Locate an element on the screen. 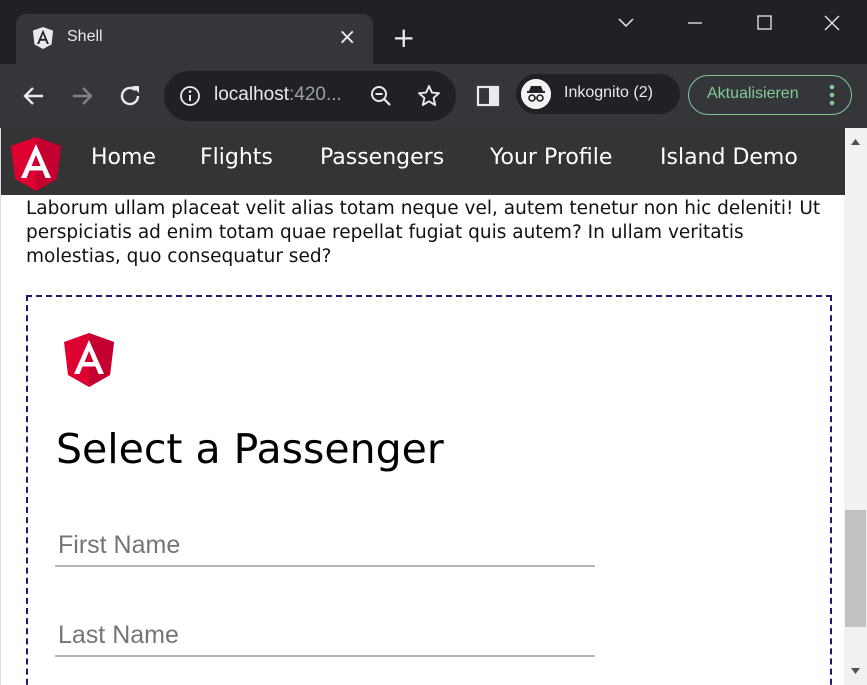 The width and height of the screenshot is (867, 685). scroll-down-arrow-icon is located at coordinates (855, 671).